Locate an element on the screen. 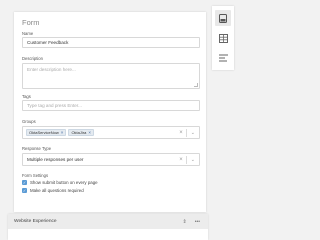 Image resolution: width=320 pixels, height=240 pixels. section-card: Website Experience ⇕ ••• is located at coordinates (108, 227).